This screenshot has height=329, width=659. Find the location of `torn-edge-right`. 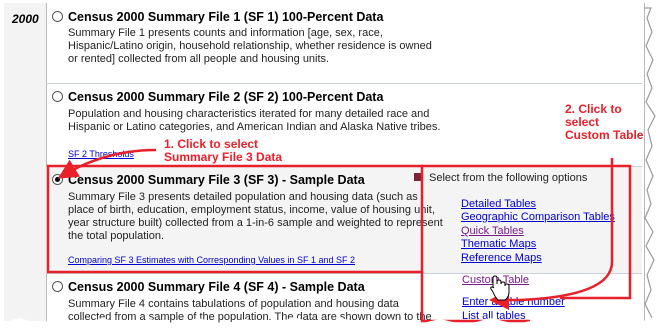

torn-edge-right is located at coordinates (651, 164).